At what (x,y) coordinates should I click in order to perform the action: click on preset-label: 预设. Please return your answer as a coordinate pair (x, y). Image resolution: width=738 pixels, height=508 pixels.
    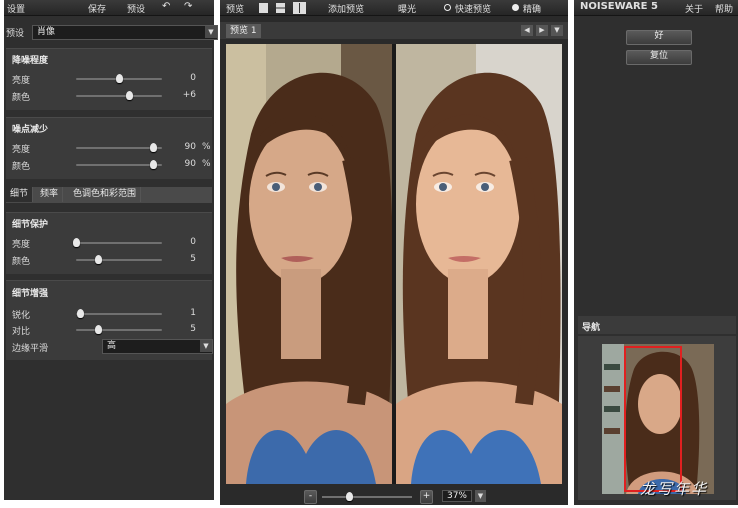
    Looking at the image, I should click on (15, 34).